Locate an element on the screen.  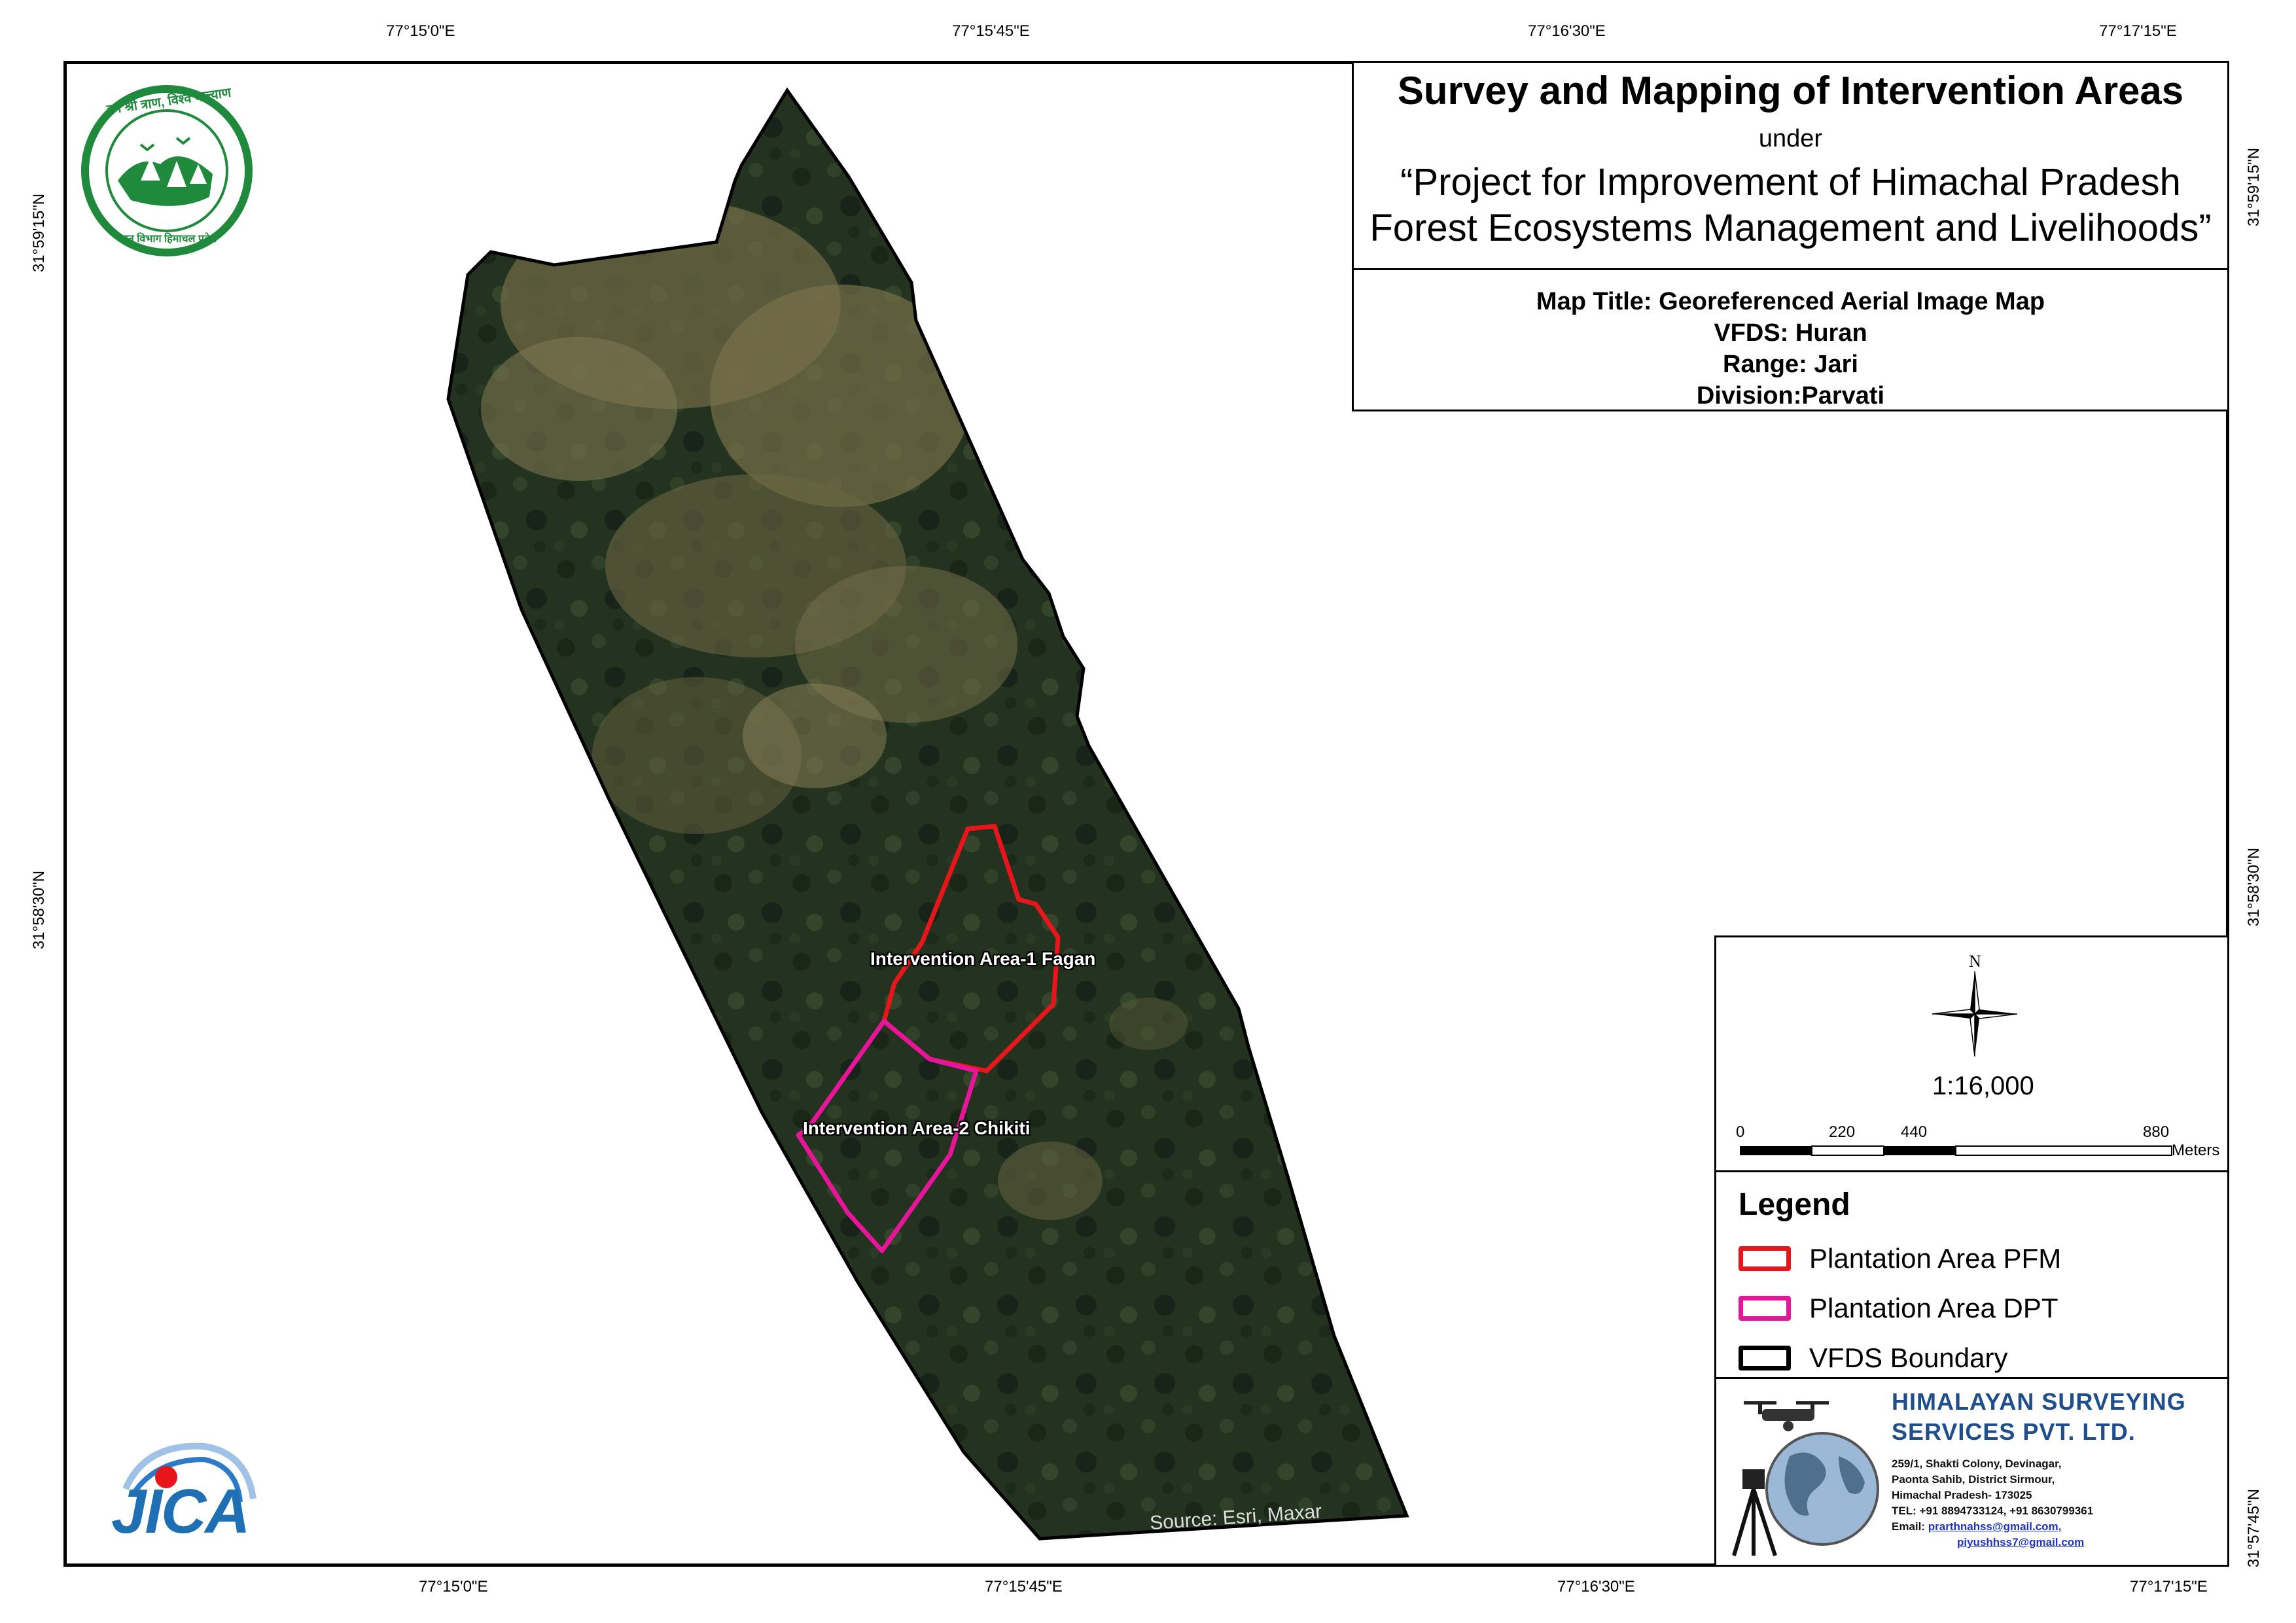
graticule-right-label: 31°59'15"N is located at coordinates (2254, 187).